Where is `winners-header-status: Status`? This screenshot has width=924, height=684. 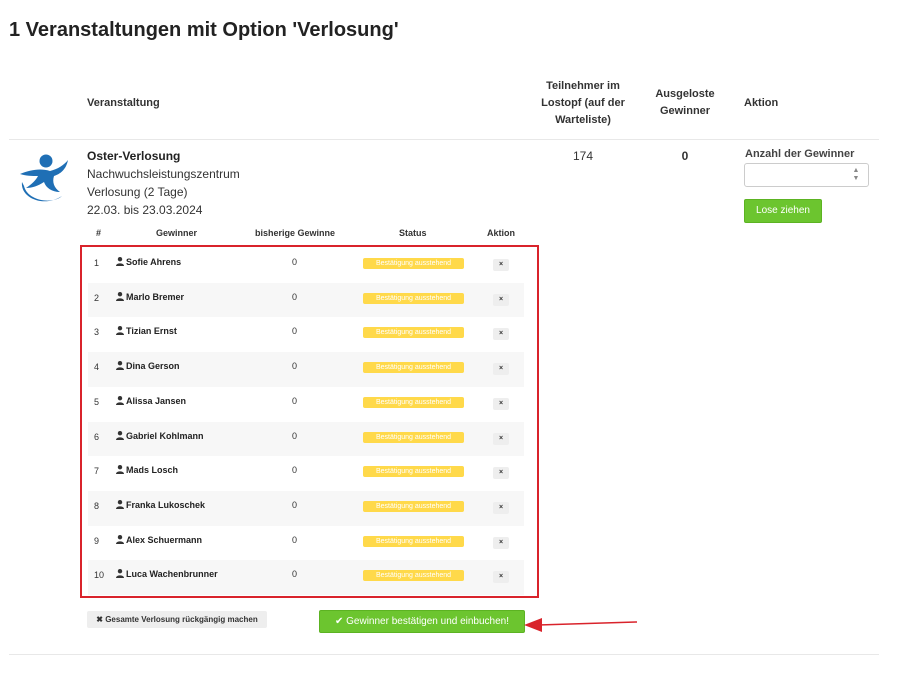 winners-header-status: Status is located at coordinates (413, 233).